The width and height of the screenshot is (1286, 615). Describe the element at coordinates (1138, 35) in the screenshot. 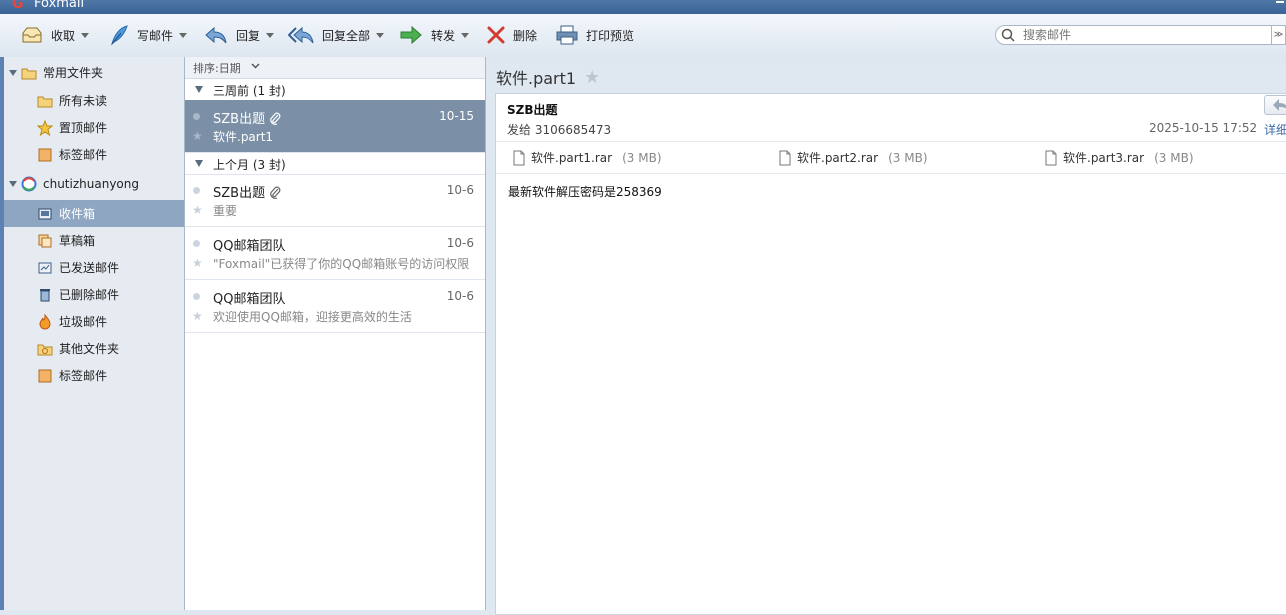

I see `search-input` at that location.